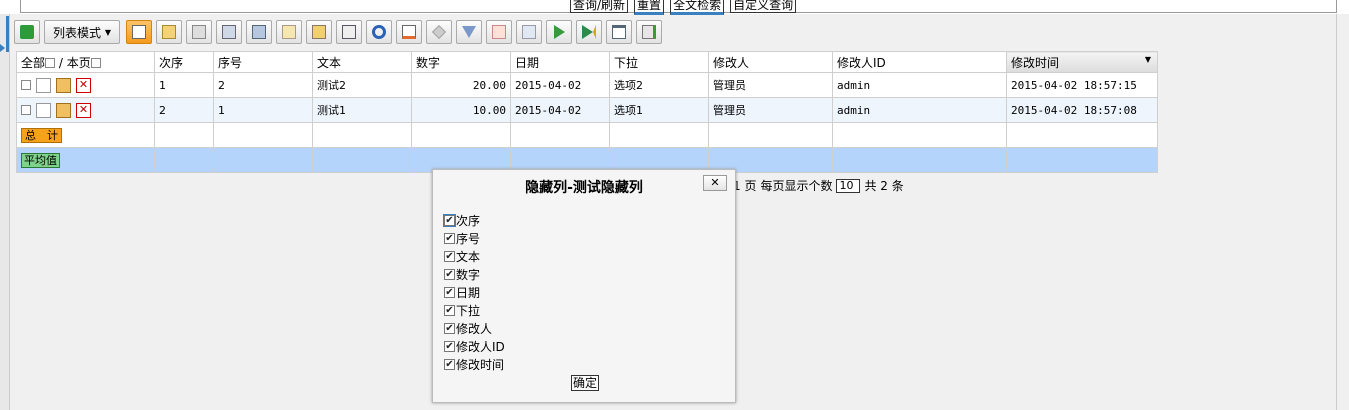  Describe the element at coordinates (263, 62) in the screenshot. I see `col-header-seq: 序号` at that location.